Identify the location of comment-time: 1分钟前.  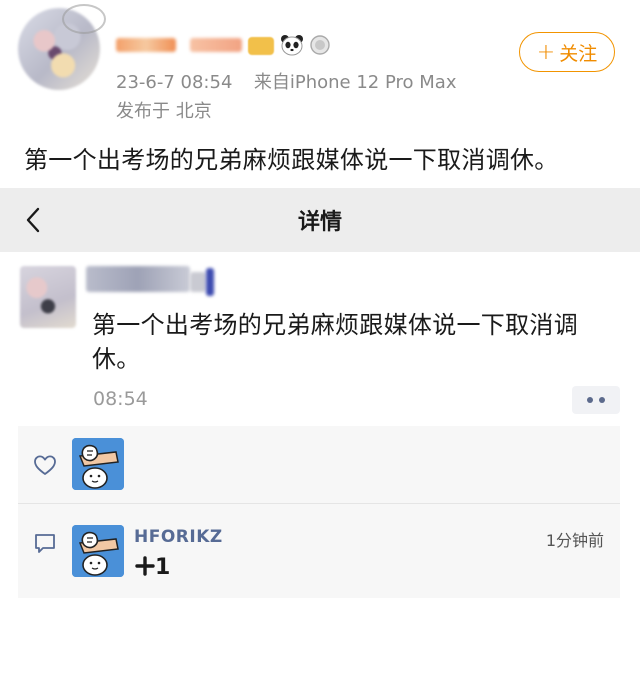
(574, 540).